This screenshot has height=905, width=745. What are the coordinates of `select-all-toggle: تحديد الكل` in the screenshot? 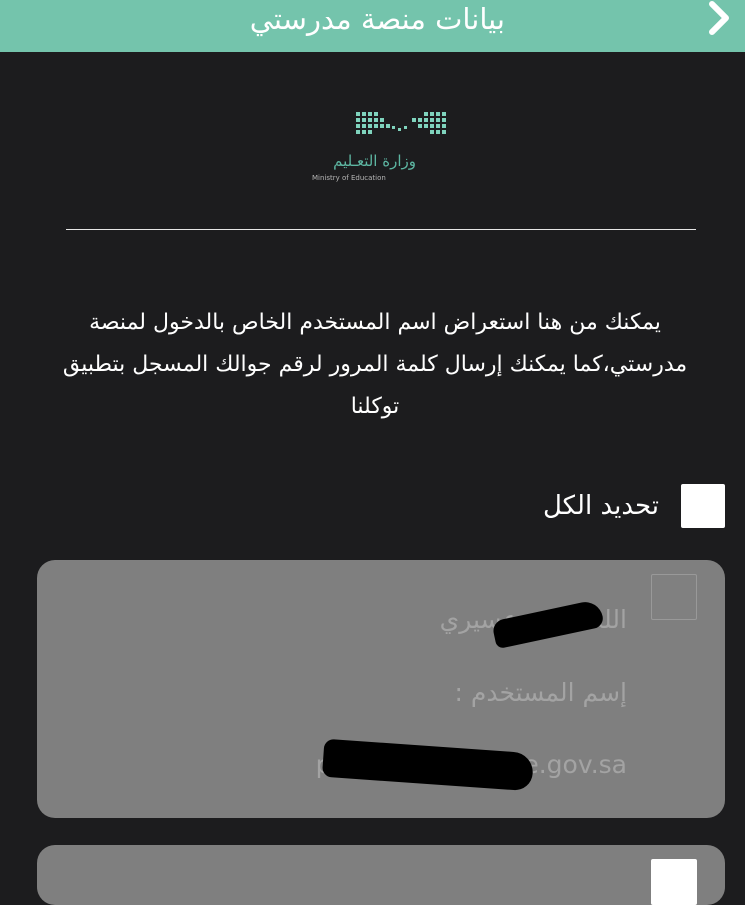 It's located at (634, 506).